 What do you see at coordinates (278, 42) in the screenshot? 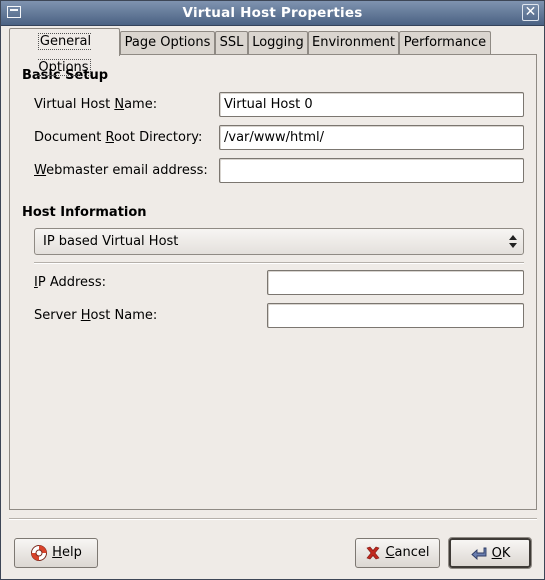
I see `tab-logging: Logging` at bounding box center [278, 42].